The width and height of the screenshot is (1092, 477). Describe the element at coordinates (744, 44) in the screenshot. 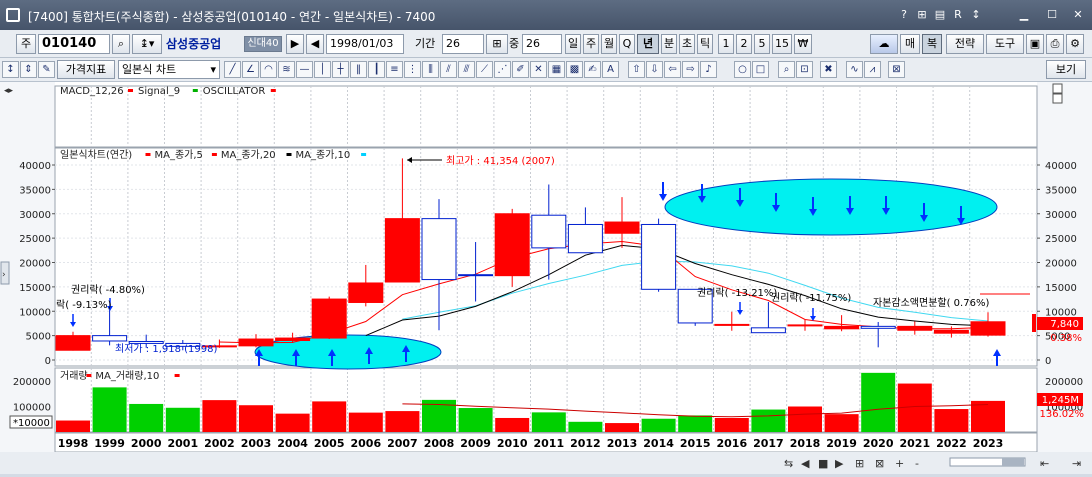

I see `interval-2: 2` at that location.